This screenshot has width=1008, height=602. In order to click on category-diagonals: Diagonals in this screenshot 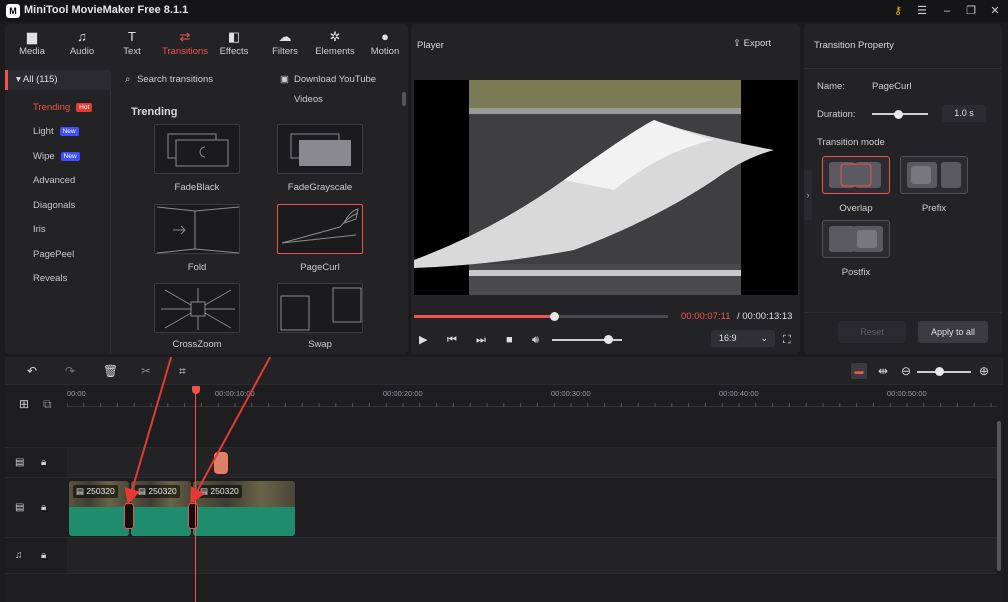, I will do `click(54, 206)`.